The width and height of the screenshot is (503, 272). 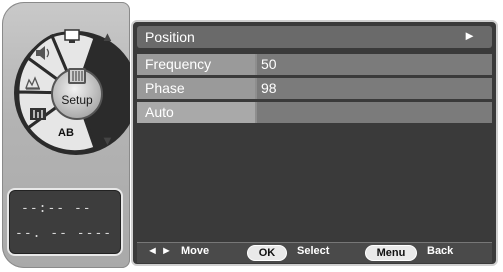 I want to click on menu-footer: ◄ ► Move OK Select Menu Back, so click(x=314, y=252).